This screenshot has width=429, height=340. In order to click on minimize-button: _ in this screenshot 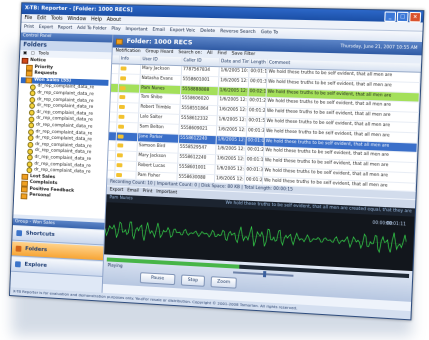, I will do `click(390, 16)`.